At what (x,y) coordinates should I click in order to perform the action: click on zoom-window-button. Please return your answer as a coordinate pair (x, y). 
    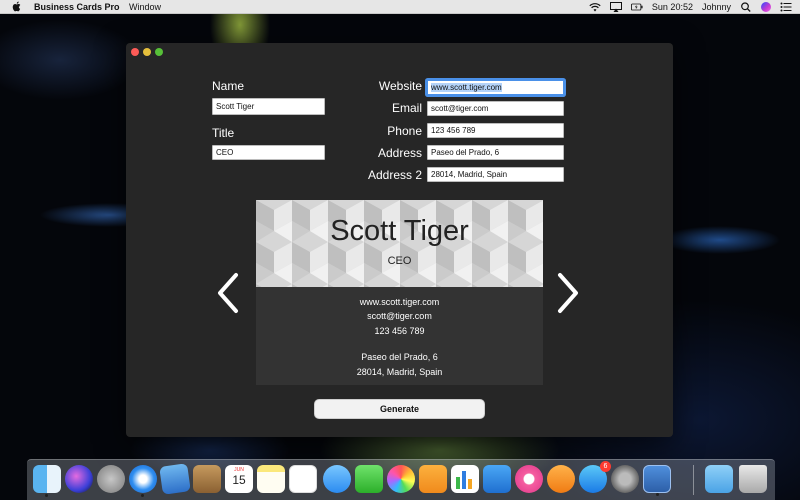
    Looking at the image, I should click on (159, 52).